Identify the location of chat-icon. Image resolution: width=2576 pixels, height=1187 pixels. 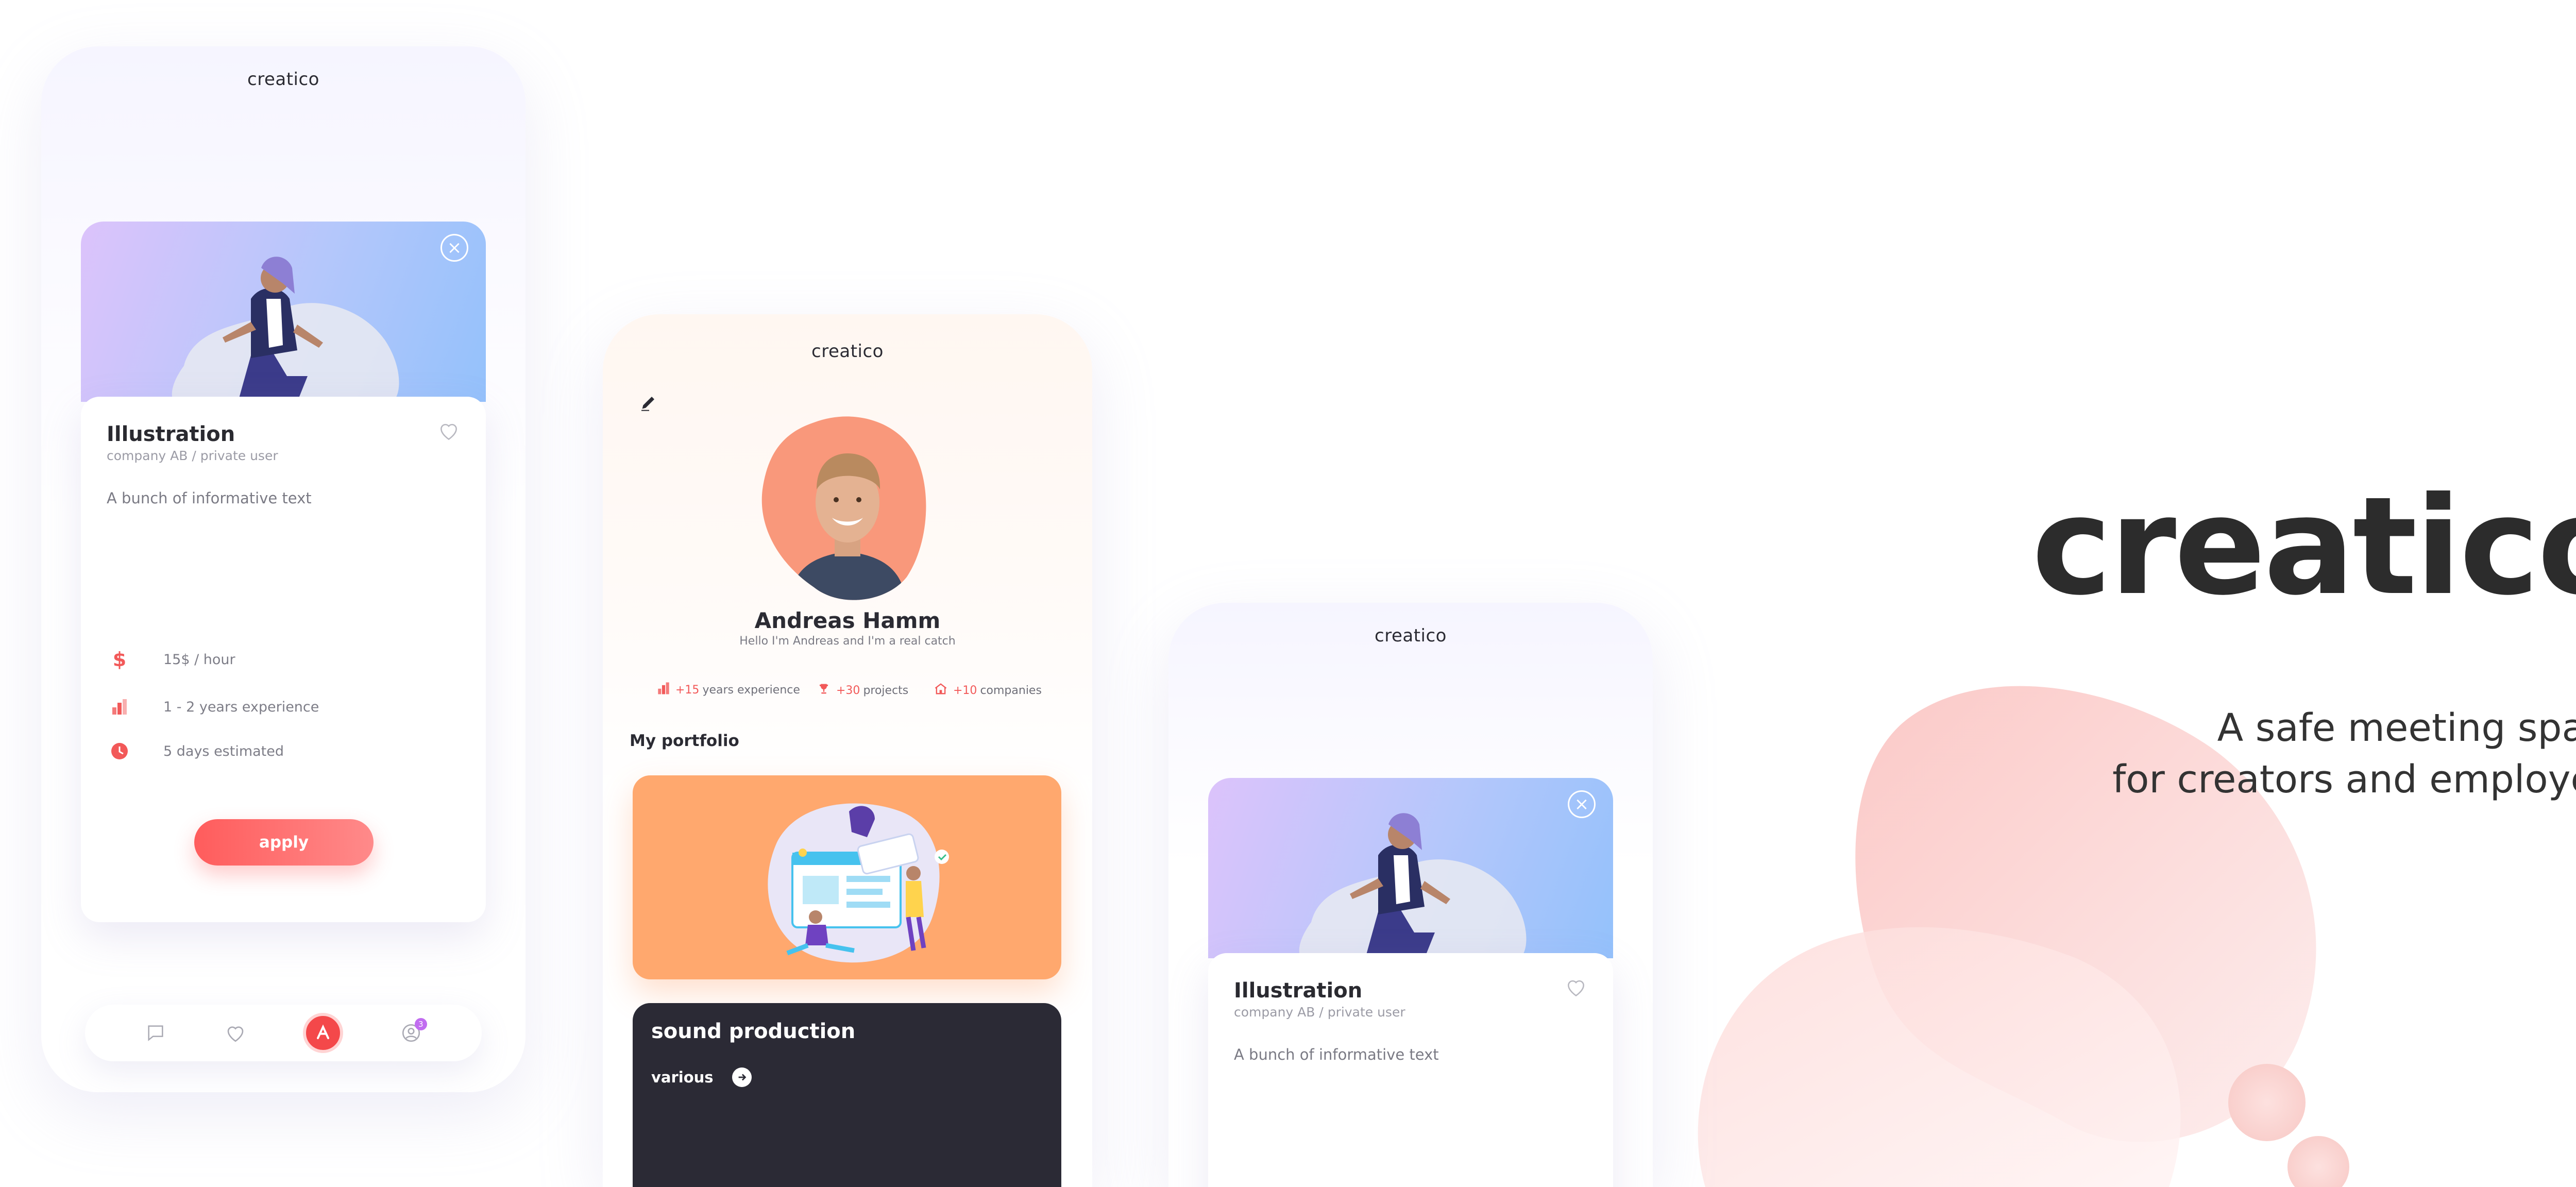
(155, 1033).